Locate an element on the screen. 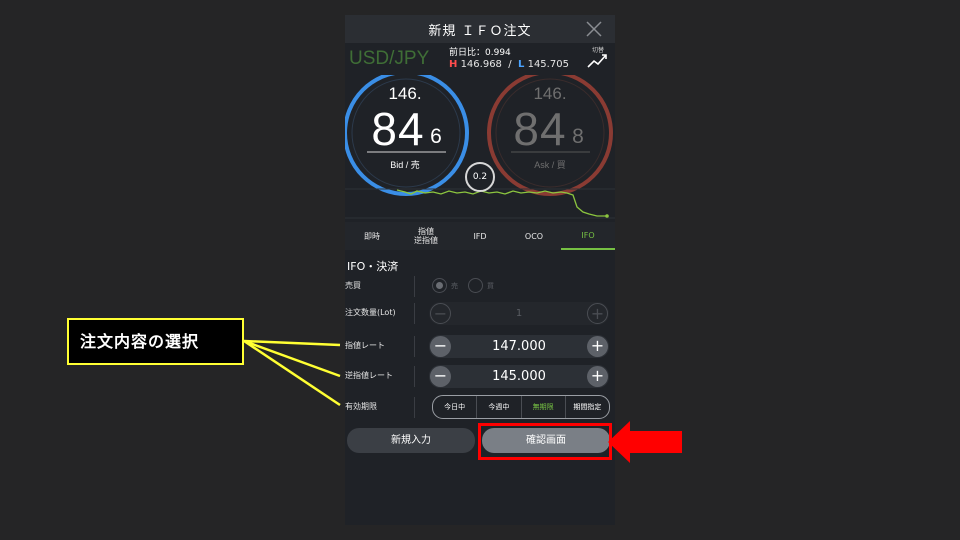 The image size is (960, 540). plus-icon: + is located at coordinates (597, 313).